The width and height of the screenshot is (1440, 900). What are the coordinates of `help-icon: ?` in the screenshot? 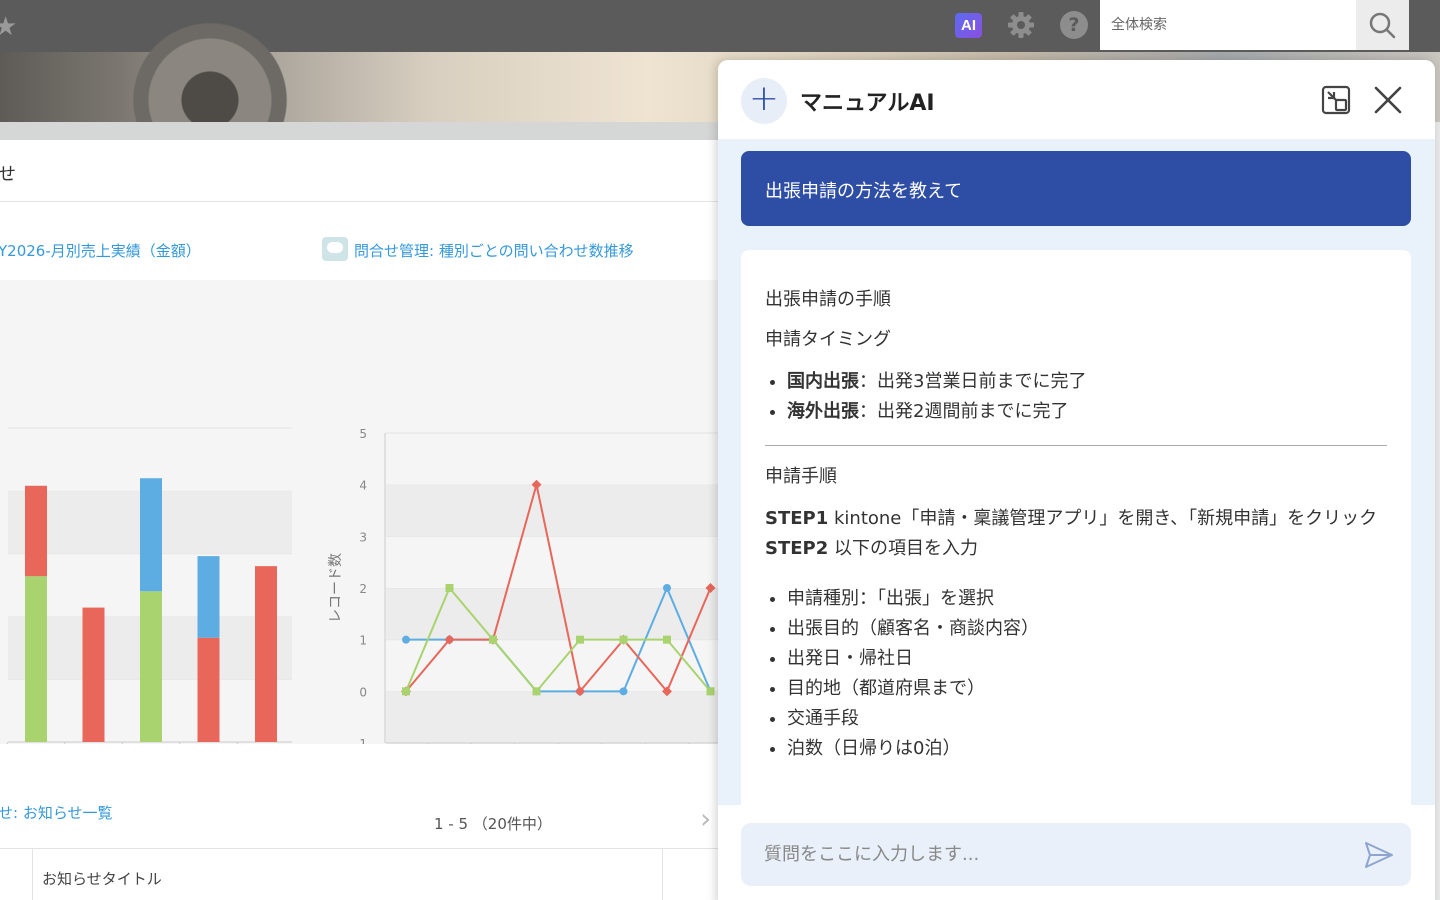 It's located at (1074, 25).